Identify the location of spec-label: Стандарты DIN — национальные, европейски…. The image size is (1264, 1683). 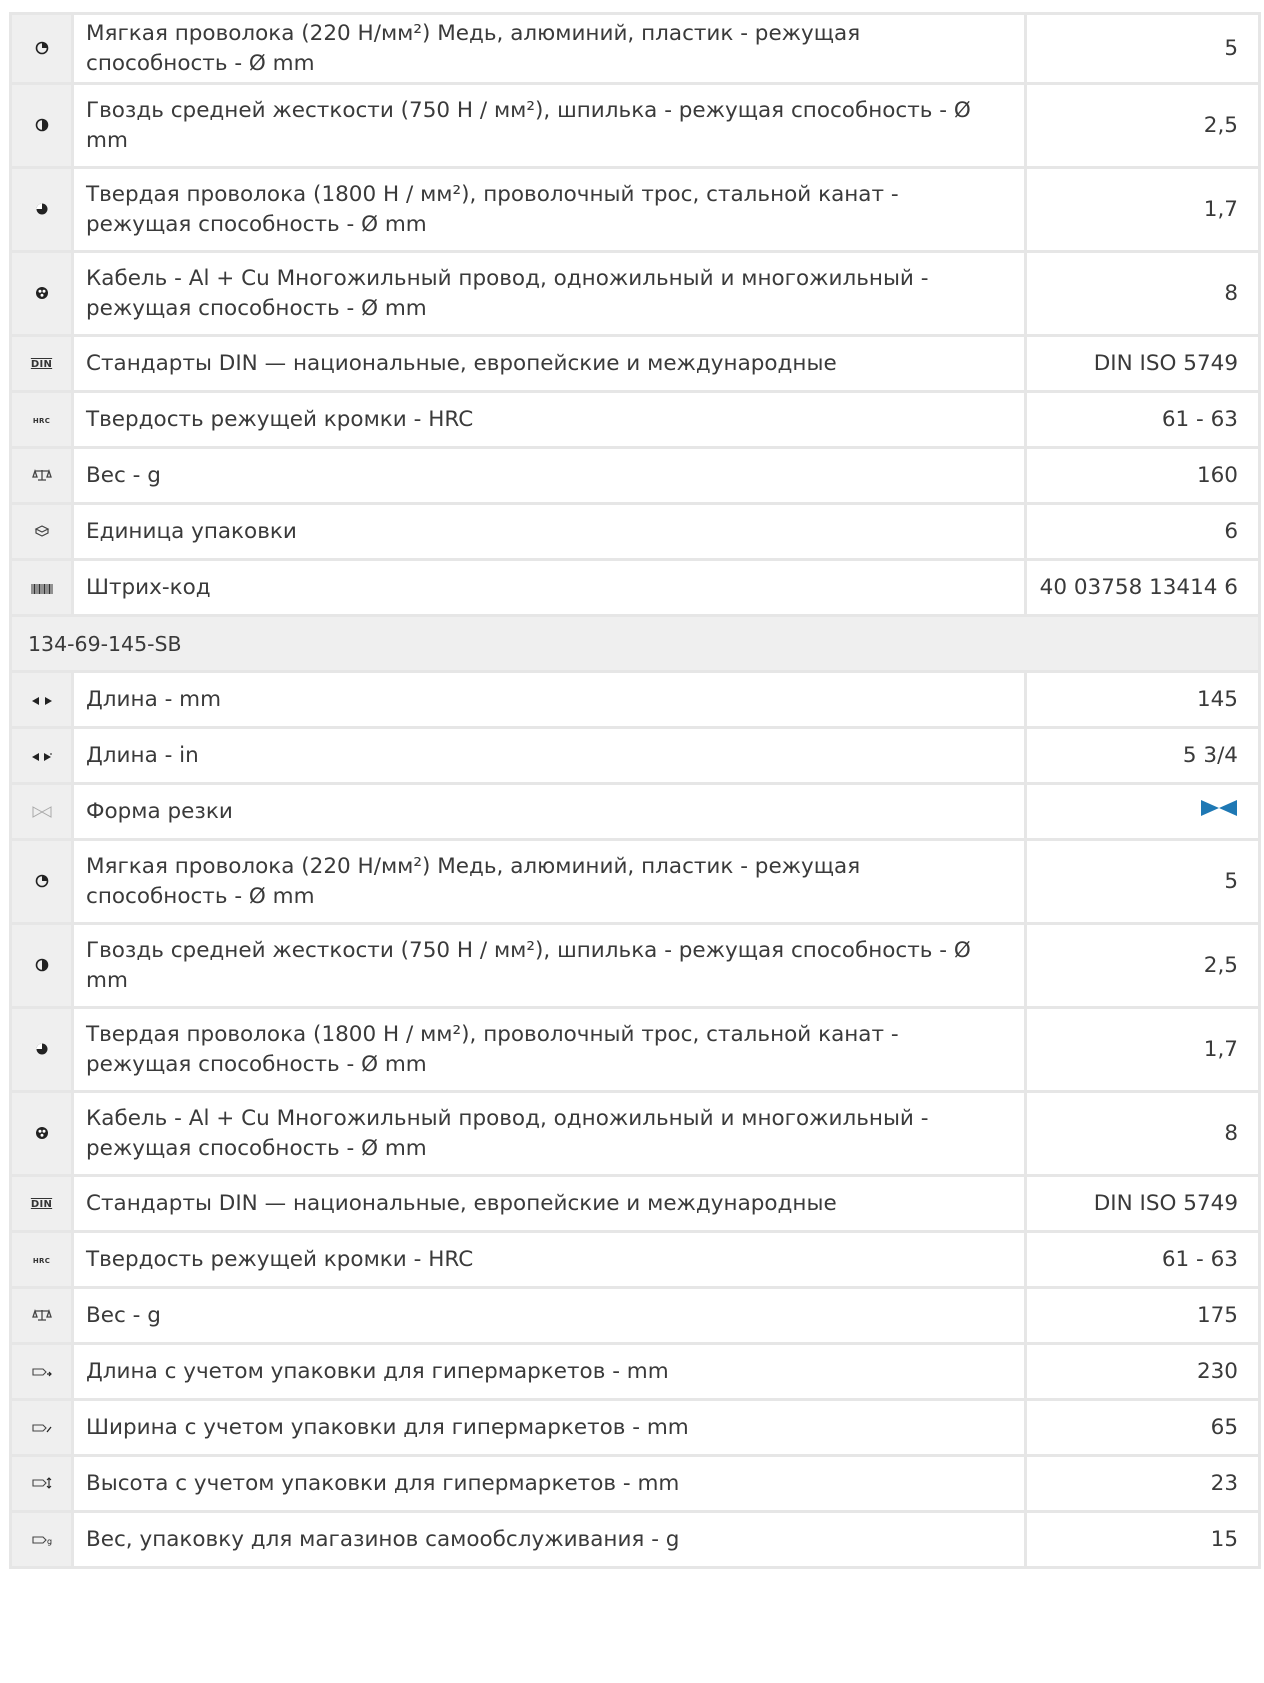
(549, 1203).